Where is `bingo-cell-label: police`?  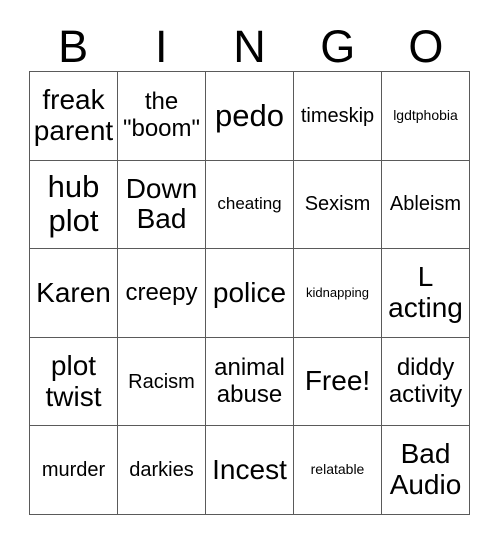 bingo-cell-label: police is located at coordinates (249, 292).